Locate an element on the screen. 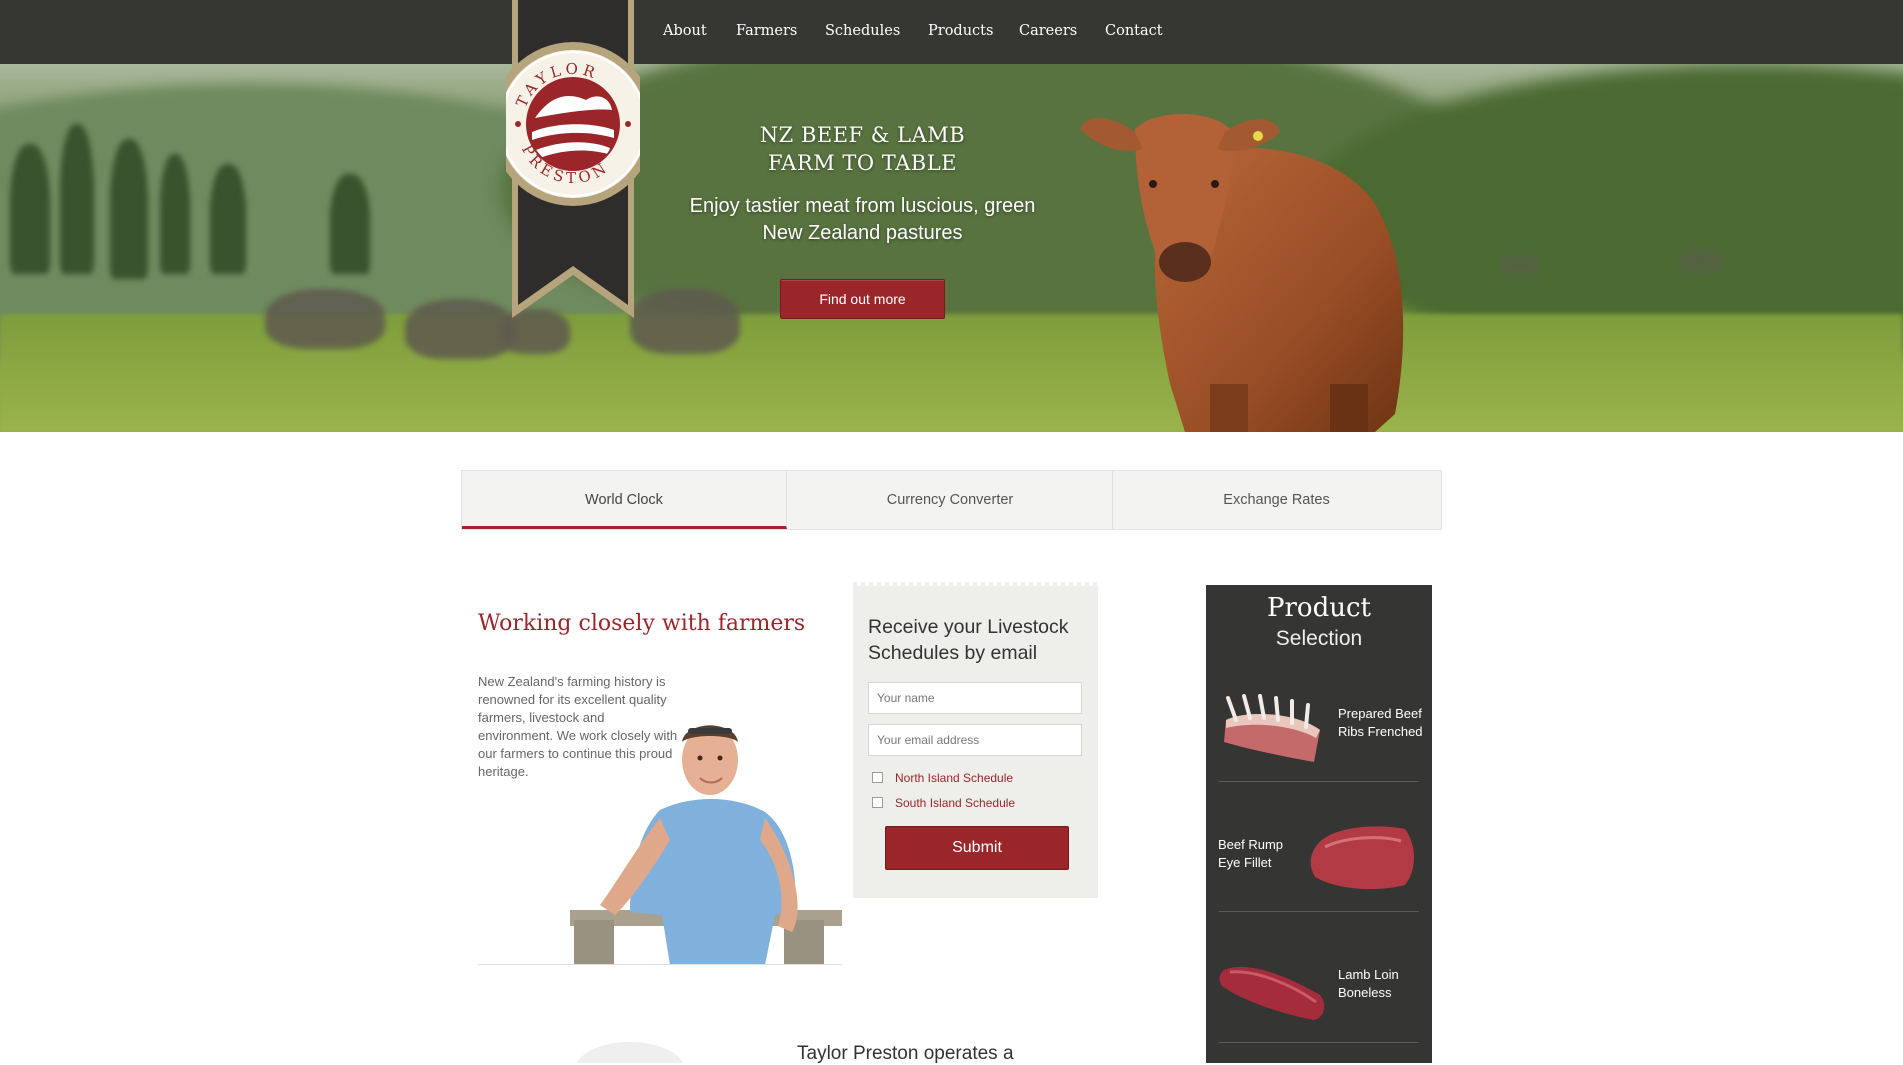 Image resolution: width=1903 pixels, height=1065 pixels. farmers-heading: Working closely with farmers is located at coordinates (642, 623).